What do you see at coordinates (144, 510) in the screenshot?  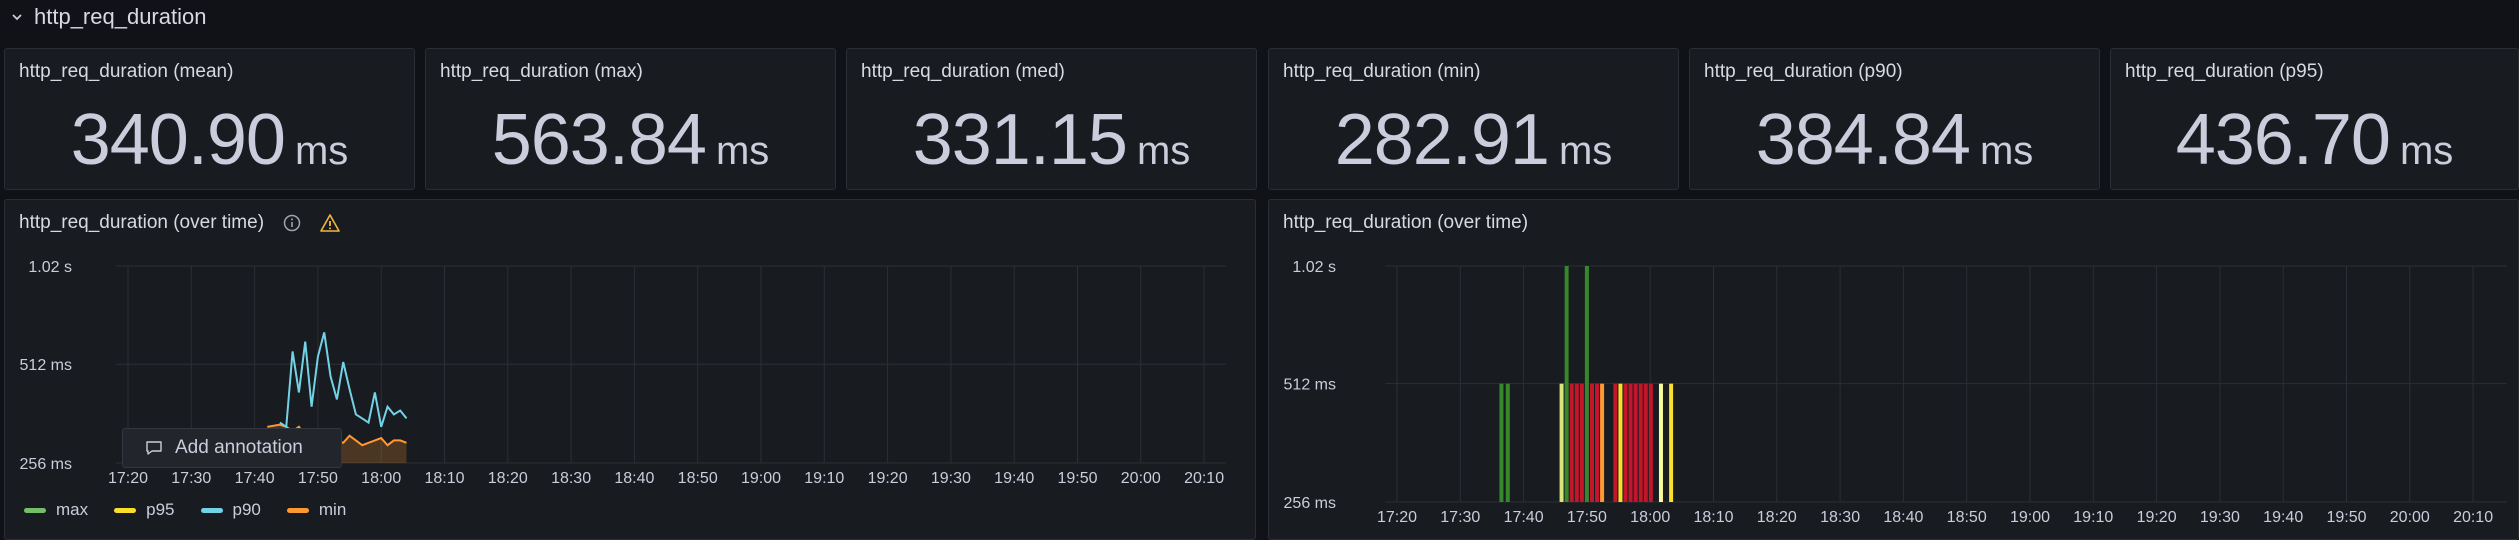 I see `legend-item-p95: p95` at bounding box center [144, 510].